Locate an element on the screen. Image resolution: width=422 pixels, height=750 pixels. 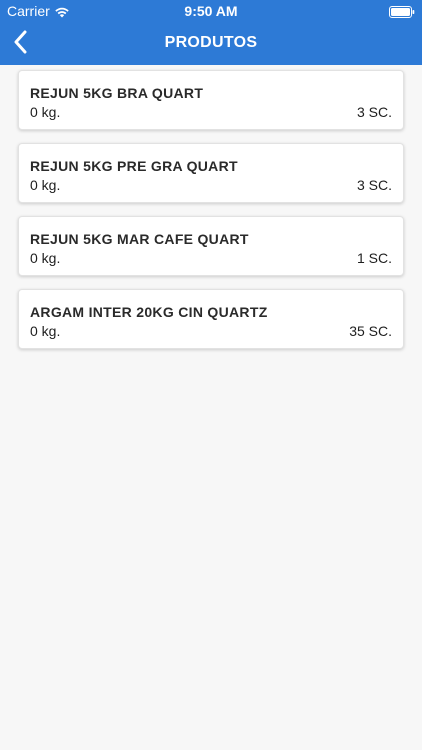
battery-icon is located at coordinates (402, 11).